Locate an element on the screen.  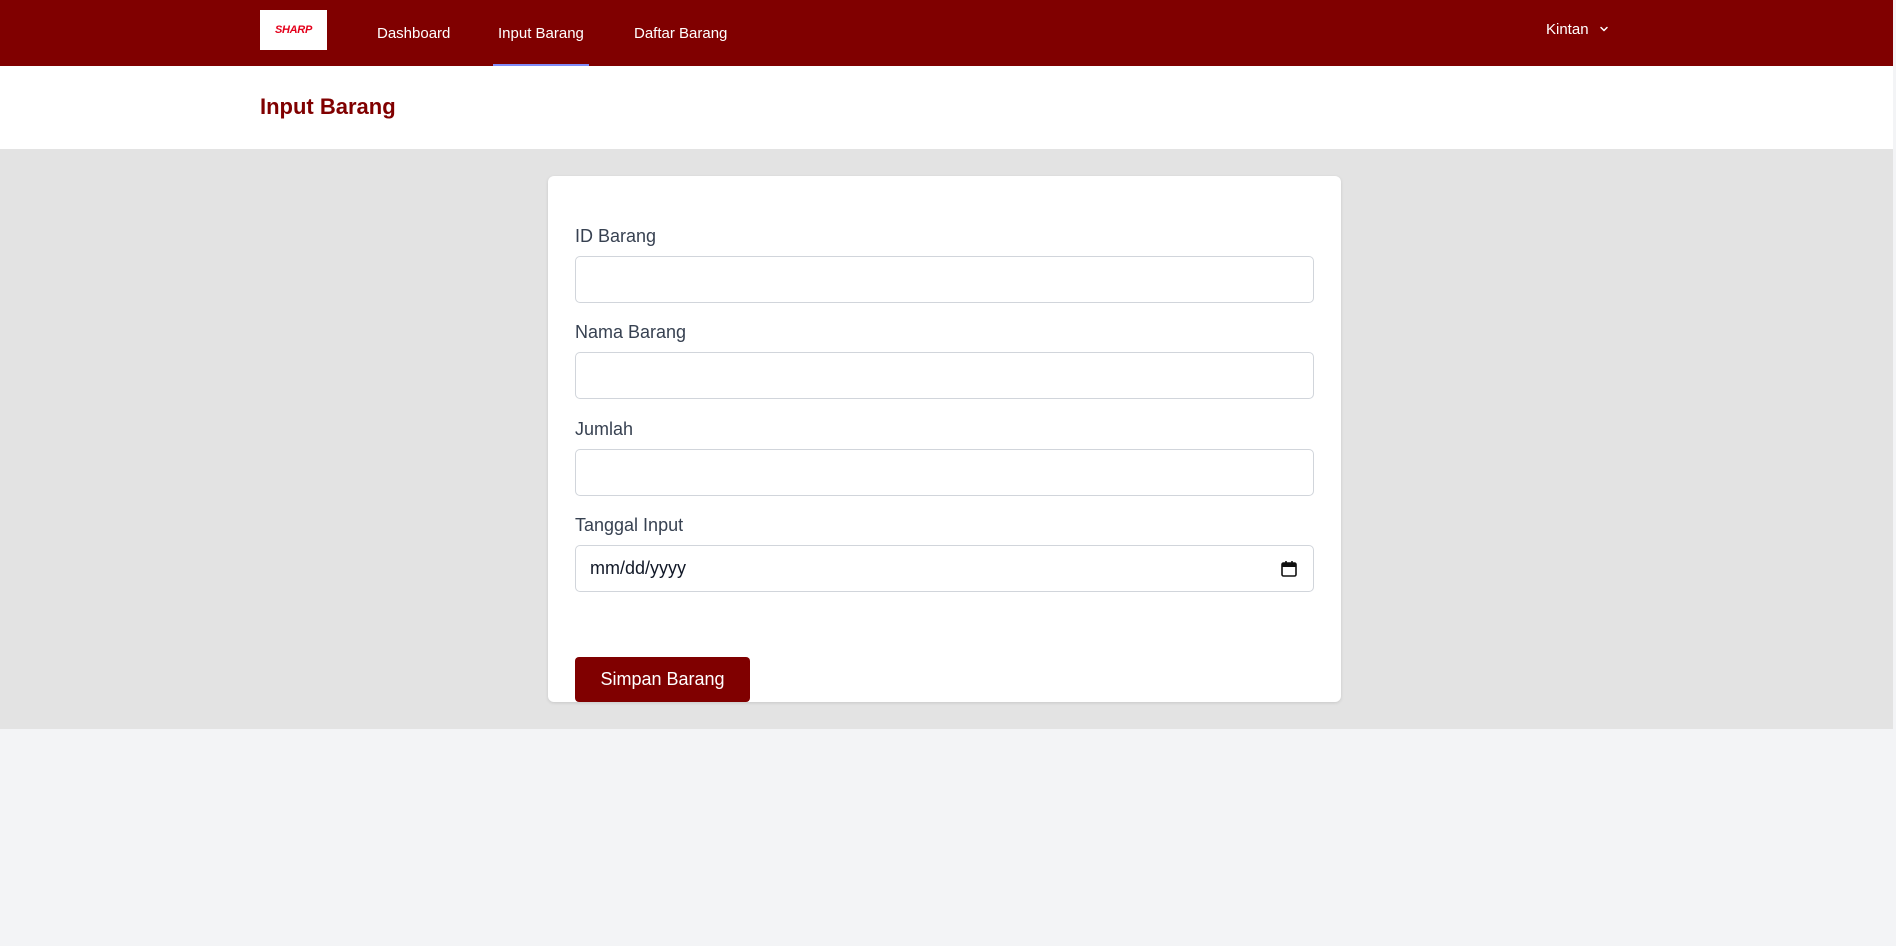
id-barang-label: ID Barang is located at coordinates (616, 236).